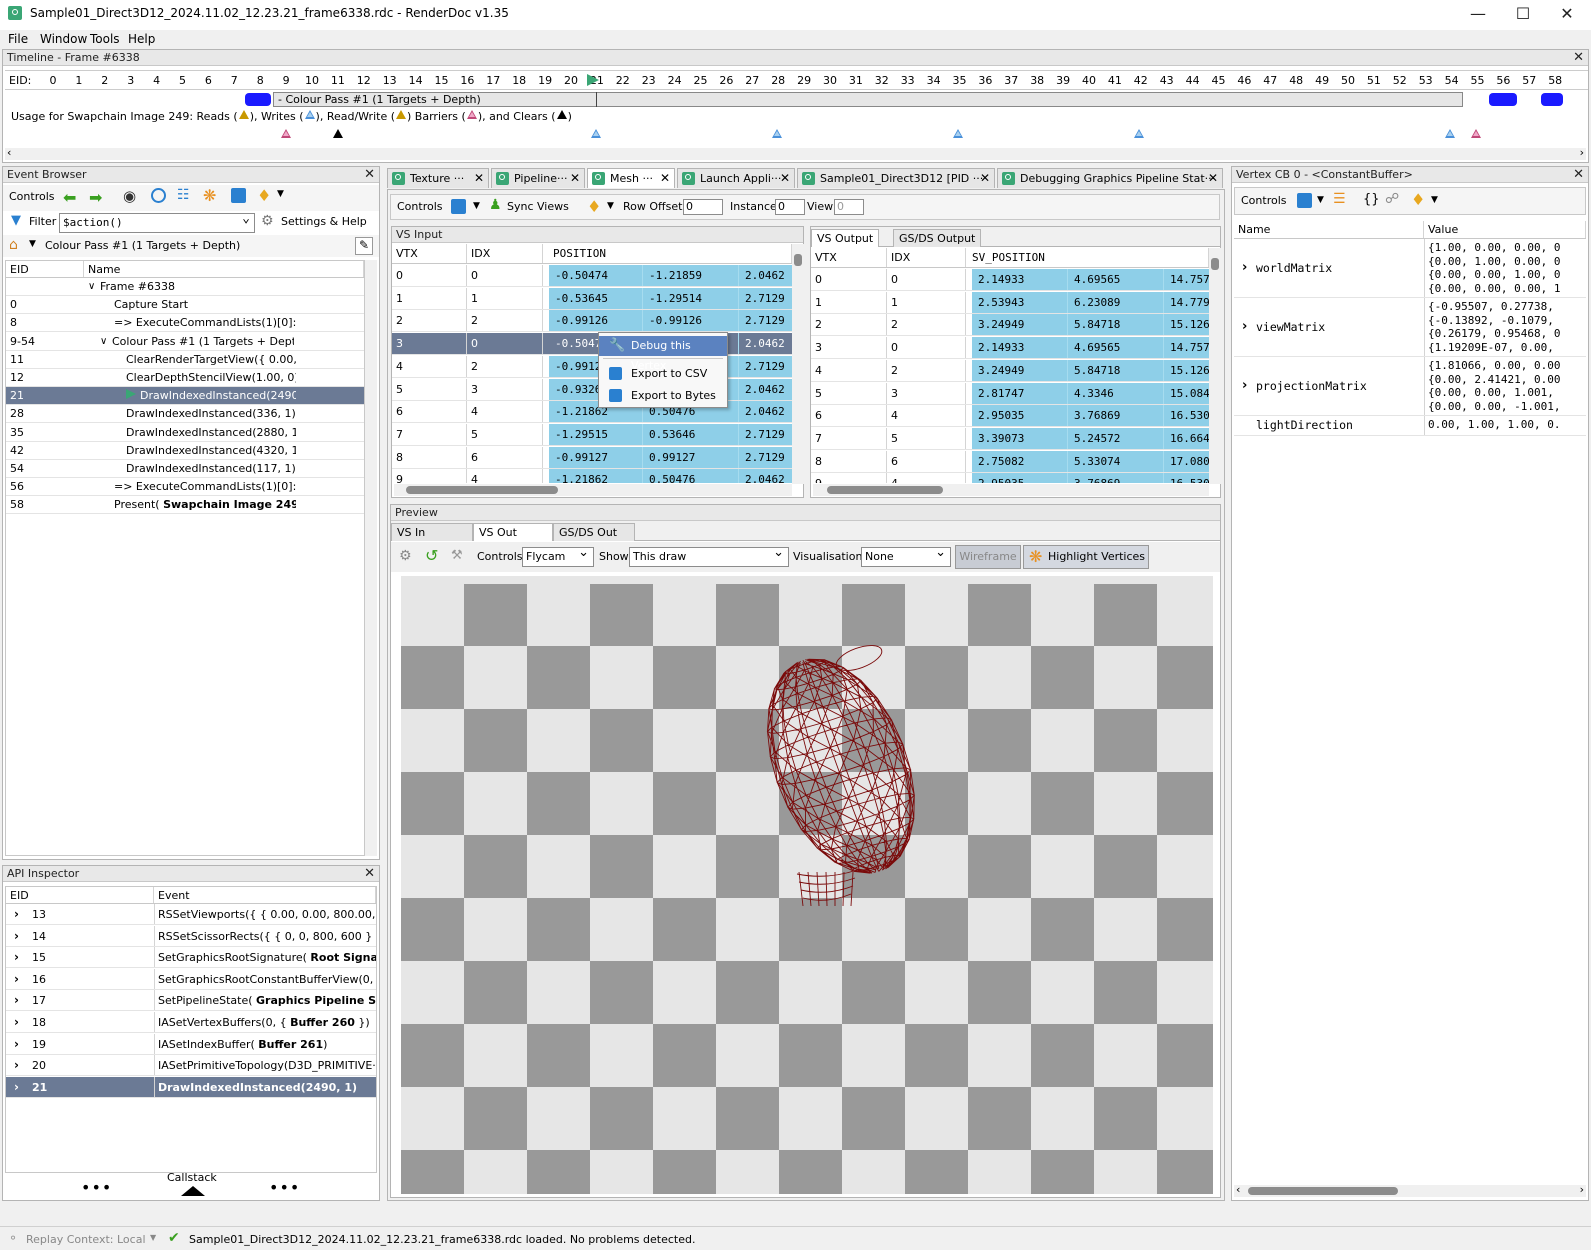  Describe the element at coordinates (845, 238) in the screenshot. I see `tab-vs-output: VS Output` at that location.